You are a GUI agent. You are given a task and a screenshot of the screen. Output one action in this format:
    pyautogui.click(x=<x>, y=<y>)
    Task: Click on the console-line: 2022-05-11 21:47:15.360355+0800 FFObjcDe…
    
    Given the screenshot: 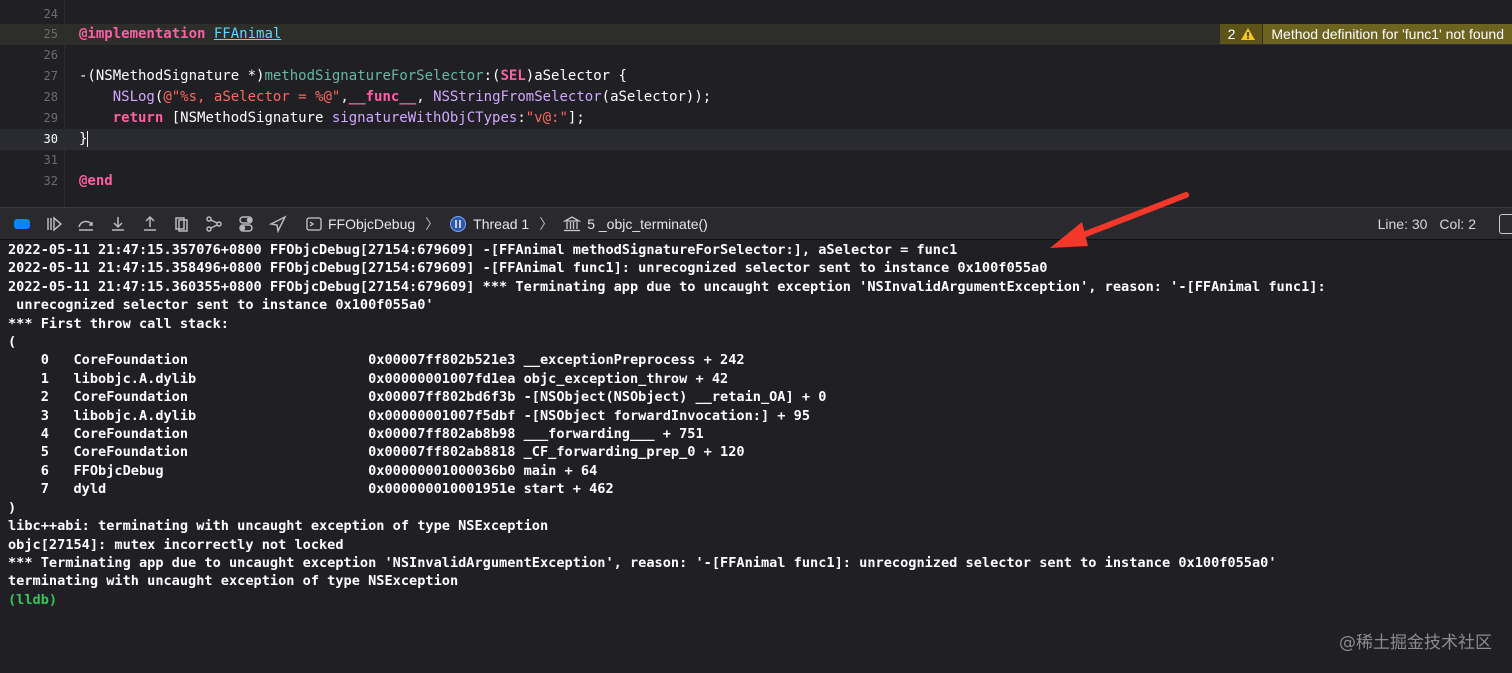 What is the action you would take?
    pyautogui.click(x=667, y=286)
    